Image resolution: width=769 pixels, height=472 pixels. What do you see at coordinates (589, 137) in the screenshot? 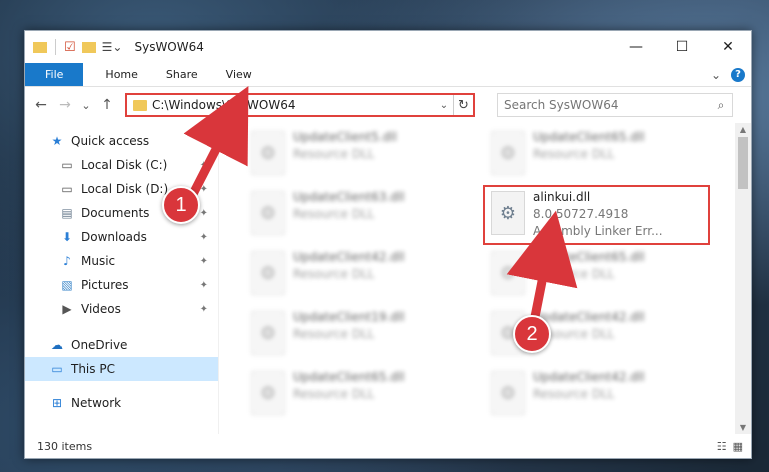
I see `file-name: UpdateClient65.dll` at bounding box center [589, 137].